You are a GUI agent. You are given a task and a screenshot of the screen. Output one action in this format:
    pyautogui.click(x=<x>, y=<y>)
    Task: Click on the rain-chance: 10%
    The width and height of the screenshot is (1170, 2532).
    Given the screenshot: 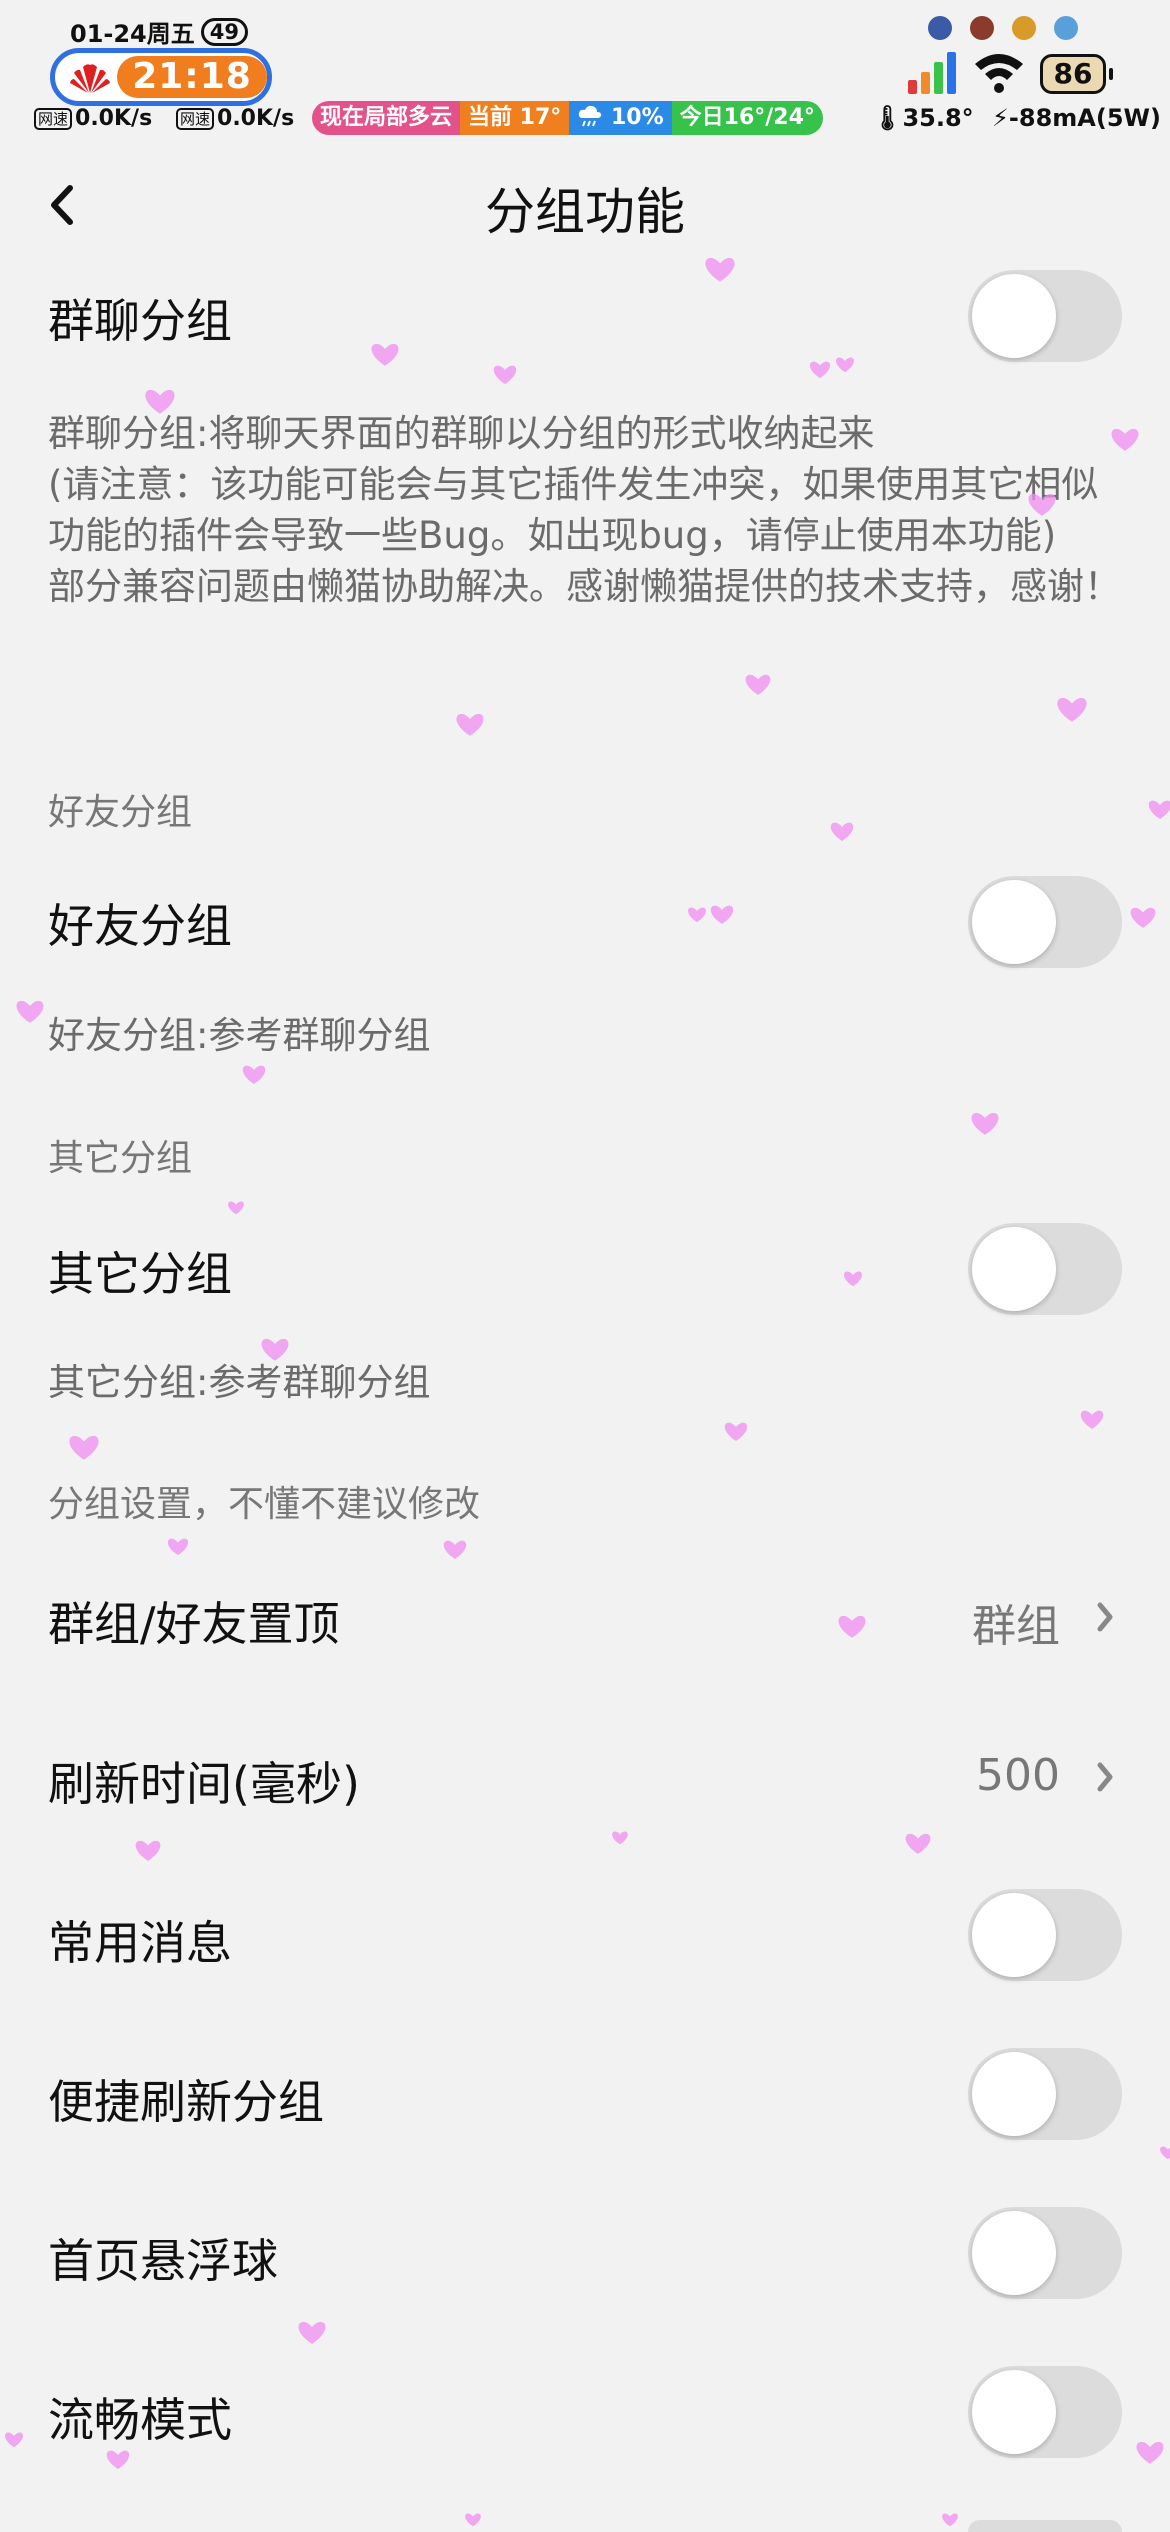 What is the action you would take?
    pyautogui.click(x=637, y=117)
    